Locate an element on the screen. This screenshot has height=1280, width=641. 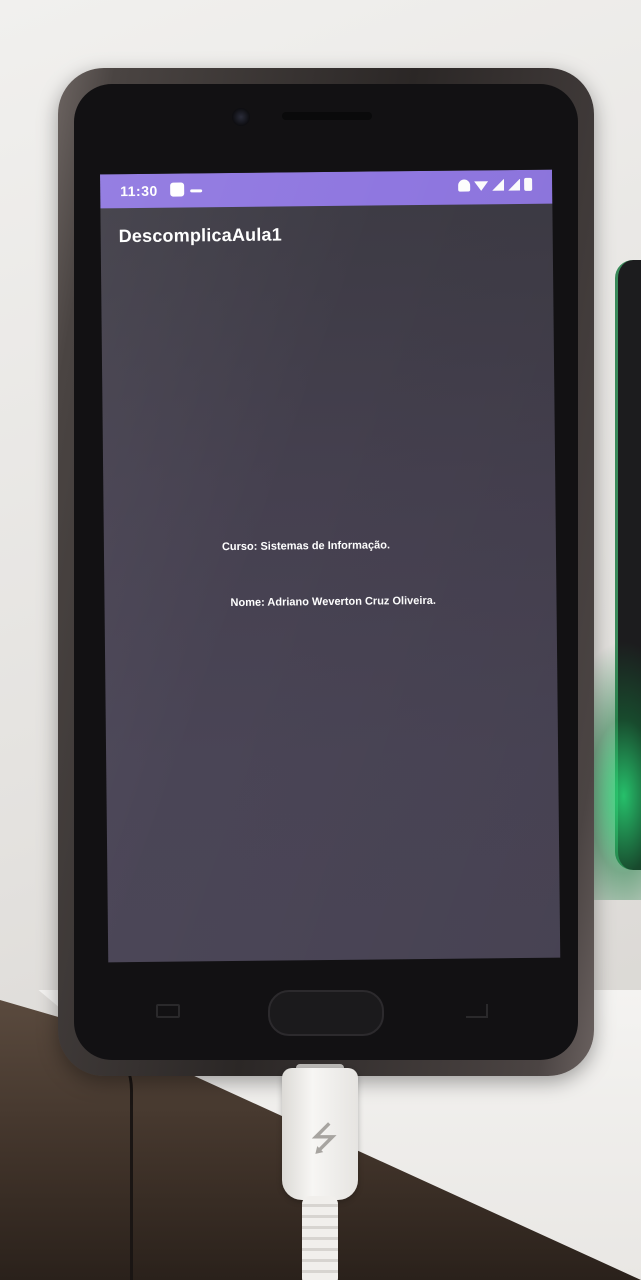
notification-icon is located at coordinates (177, 189).